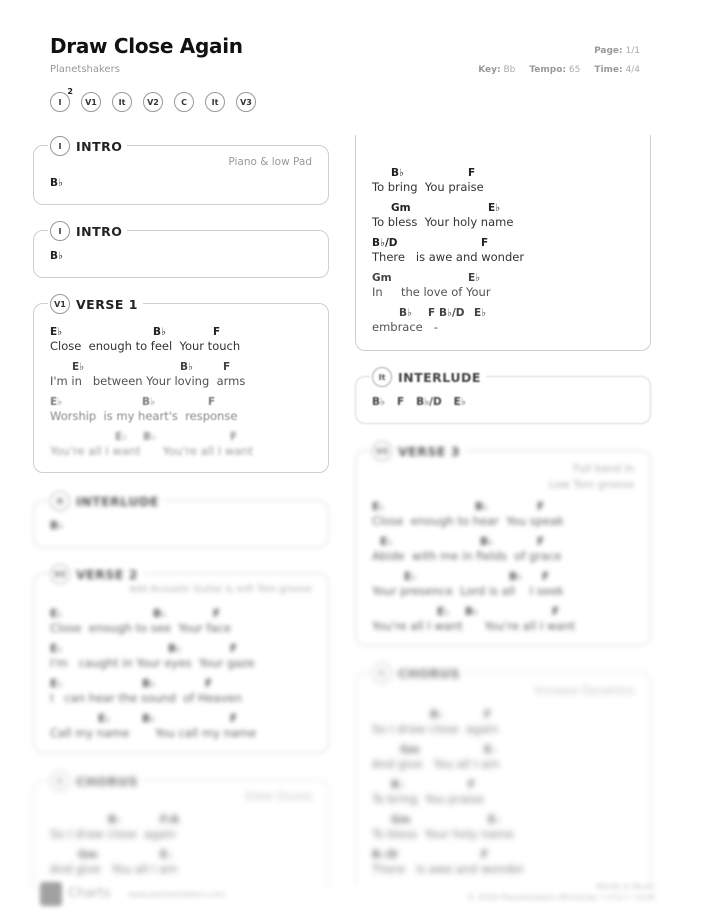 The height and width of the screenshot is (923, 714). Describe the element at coordinates (152, 663) in the screenshot. I see `lyric-text: I'm caught in Your eyes Your gaze` at that location.